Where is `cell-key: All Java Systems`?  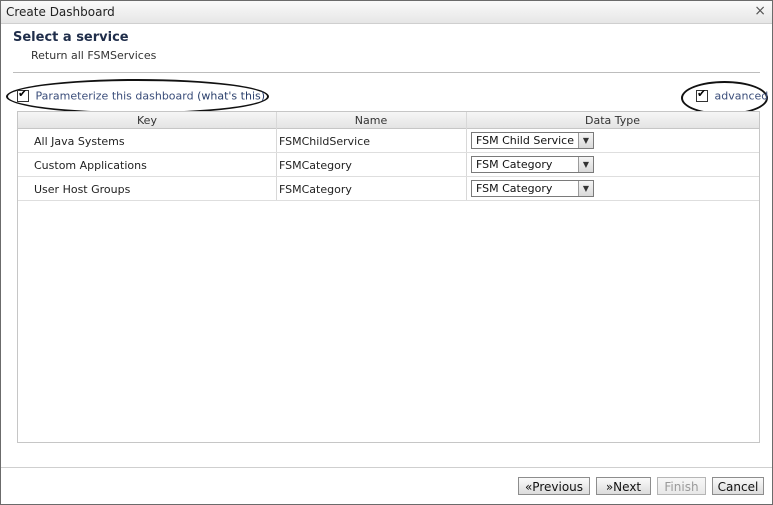
cell-key: All Java Systems is located at coordinates (79, 141).